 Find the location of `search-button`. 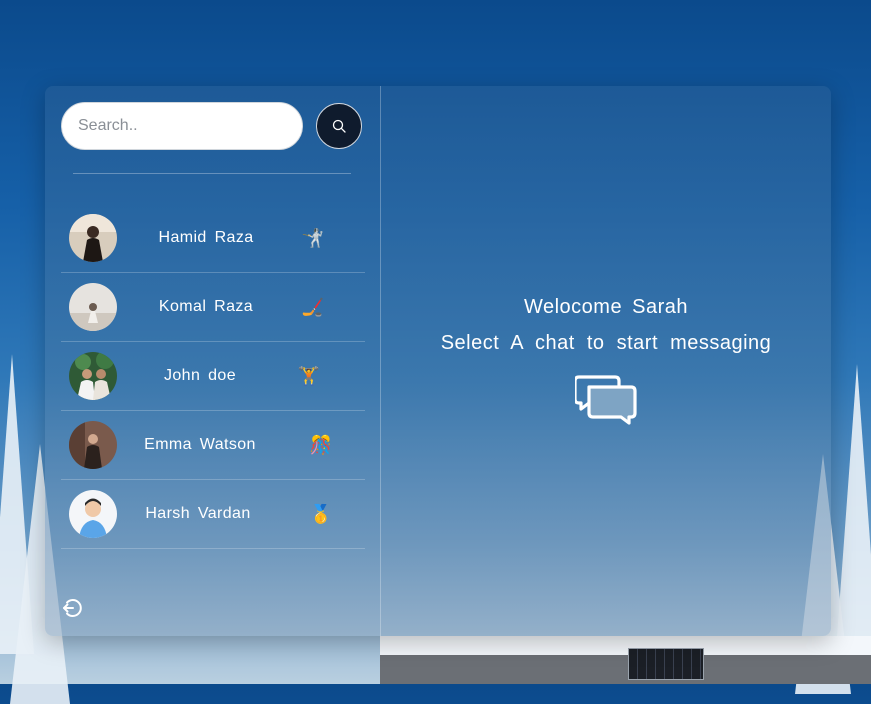

search-button is located at coordinates (339, 126).